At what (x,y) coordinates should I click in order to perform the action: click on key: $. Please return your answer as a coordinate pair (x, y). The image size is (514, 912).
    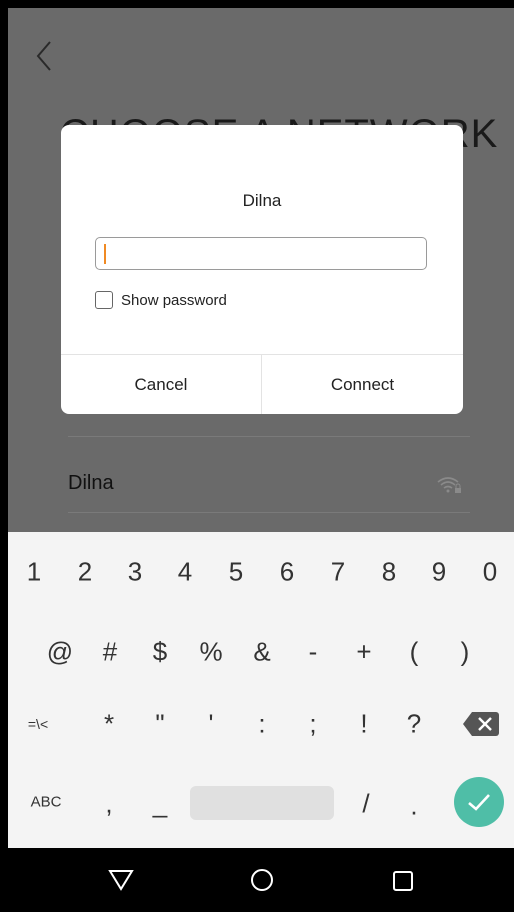
    Looking at the image, I should click on (160, 652).